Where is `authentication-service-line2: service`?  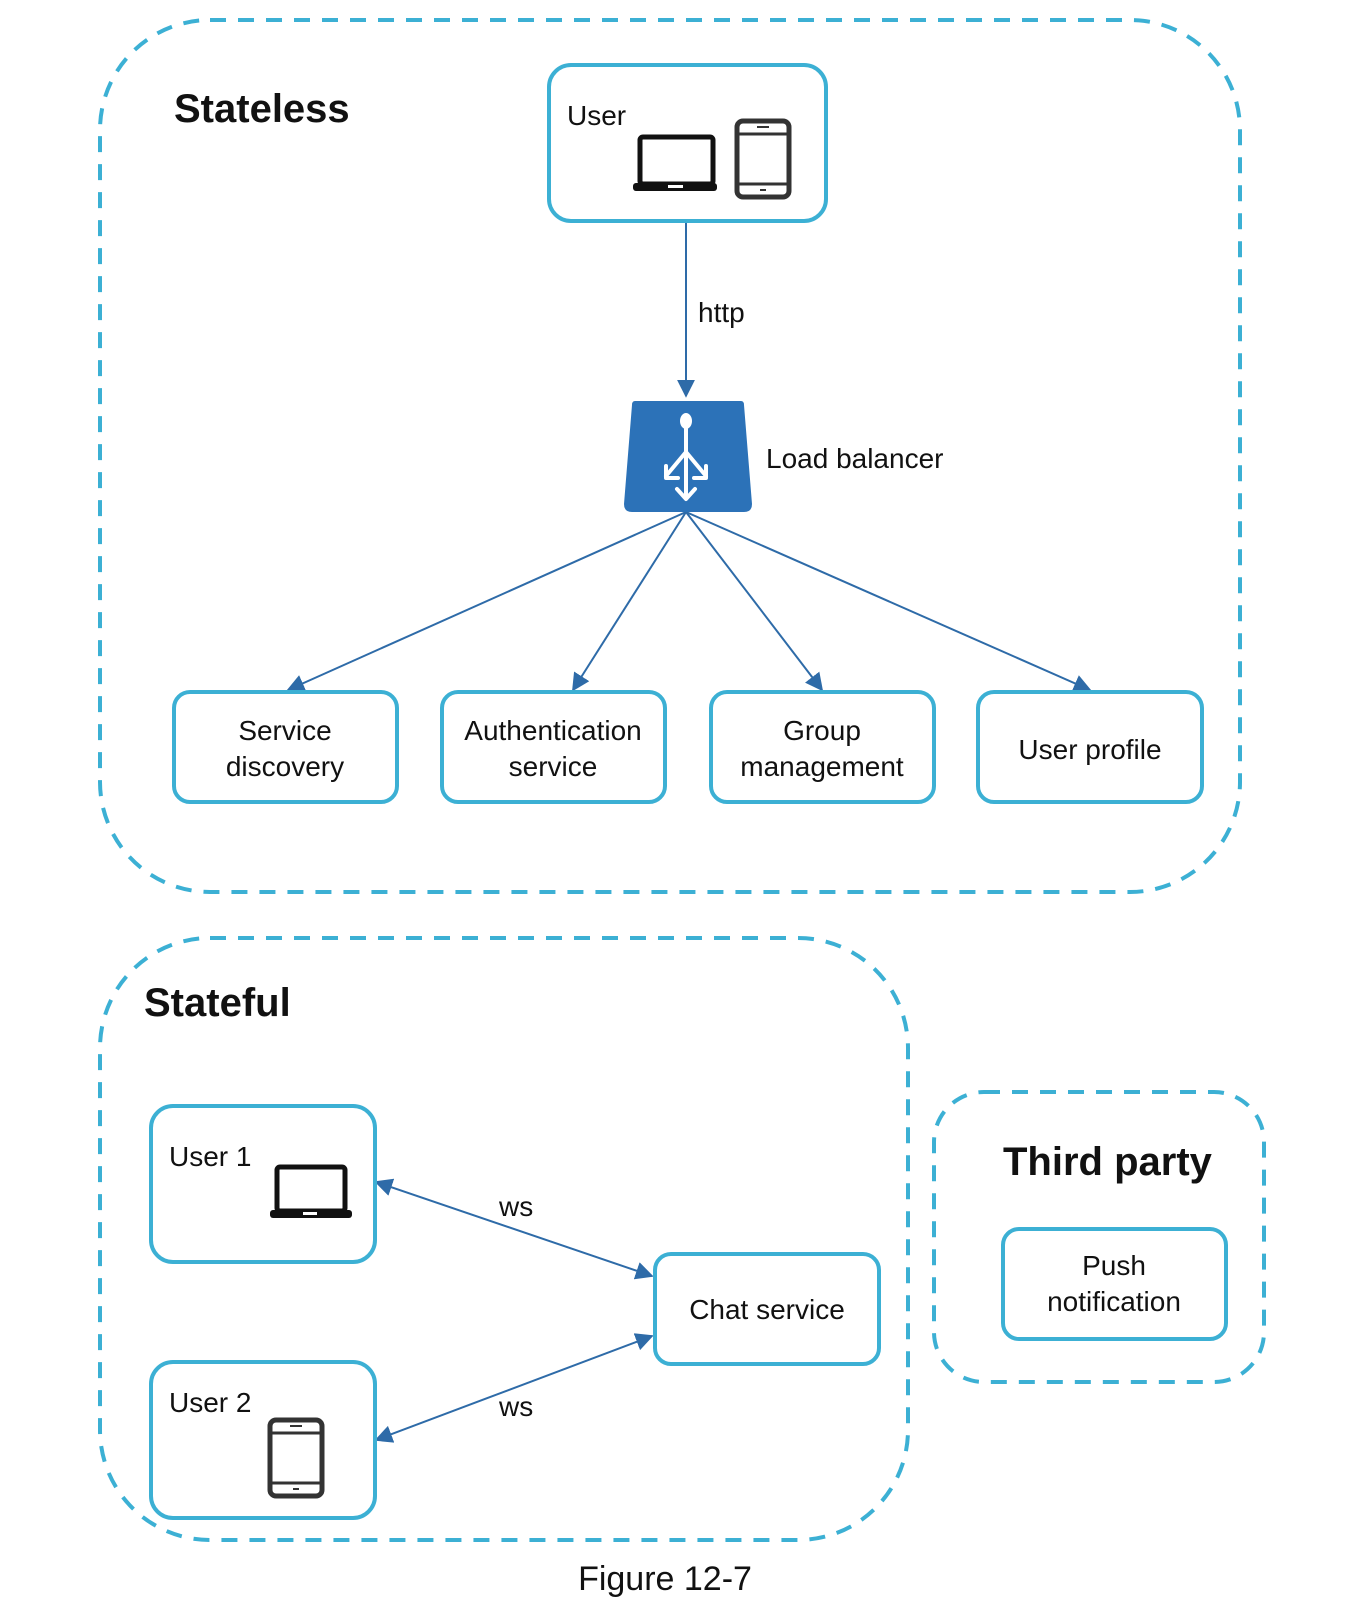
authentication-service-line2: service is located at coordinates (553, 766).